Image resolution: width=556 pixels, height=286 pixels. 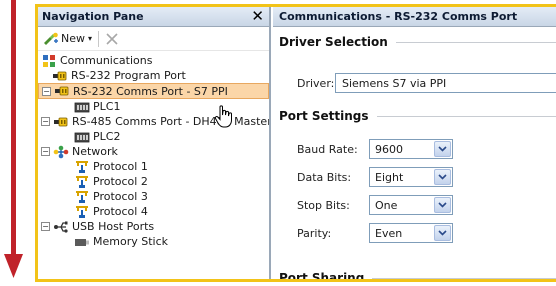 What do you see at coordinates (120, 166) in the screenshot?
I see `tree-item-label: Protocol 1` at bounding box center [120, 166].